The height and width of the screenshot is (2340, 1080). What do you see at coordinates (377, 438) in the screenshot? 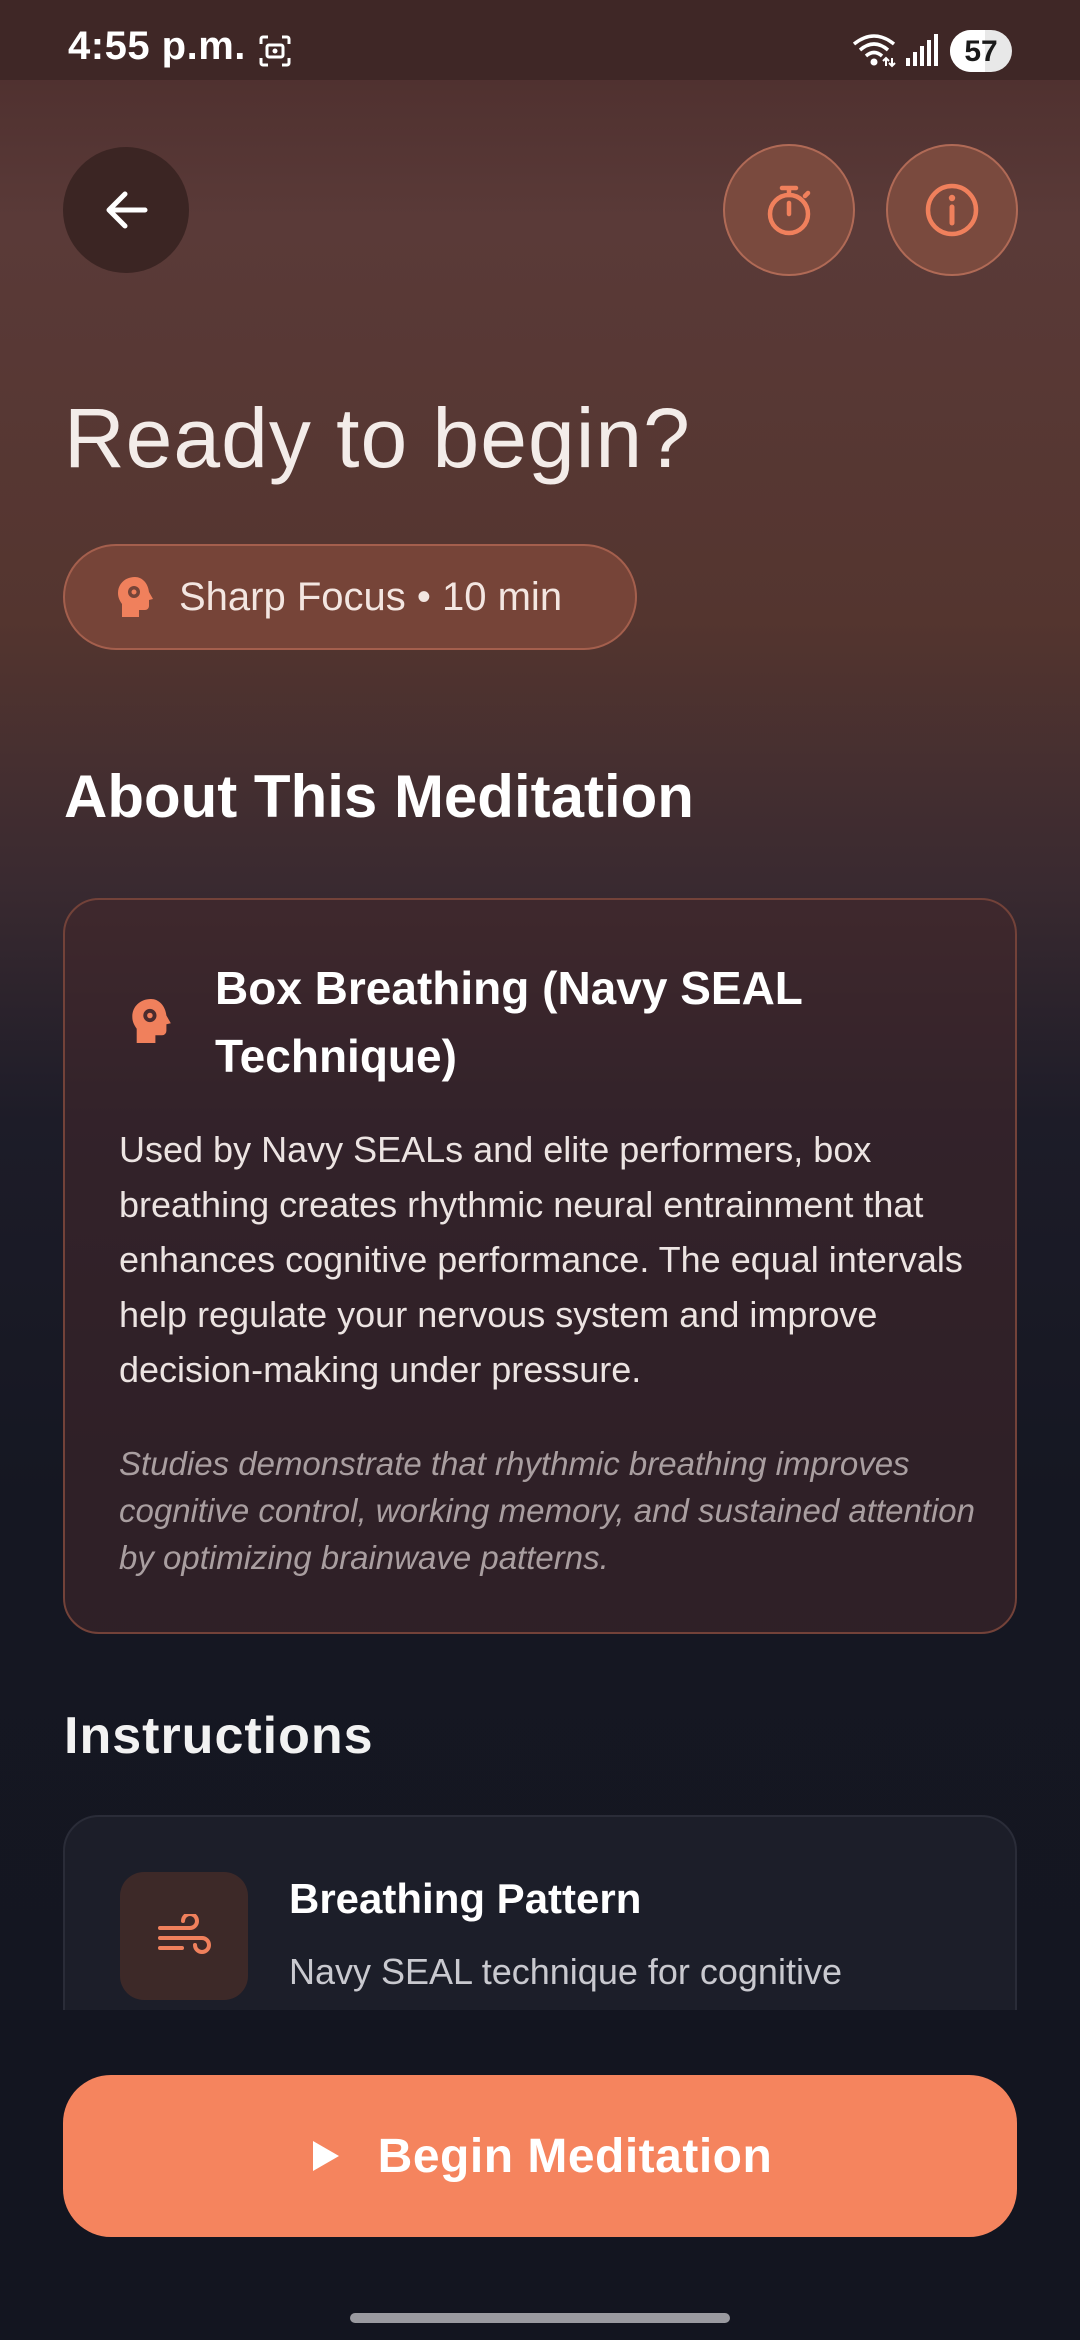
I see `page-title: Ready to begin?` at bounding box center [377, 438].